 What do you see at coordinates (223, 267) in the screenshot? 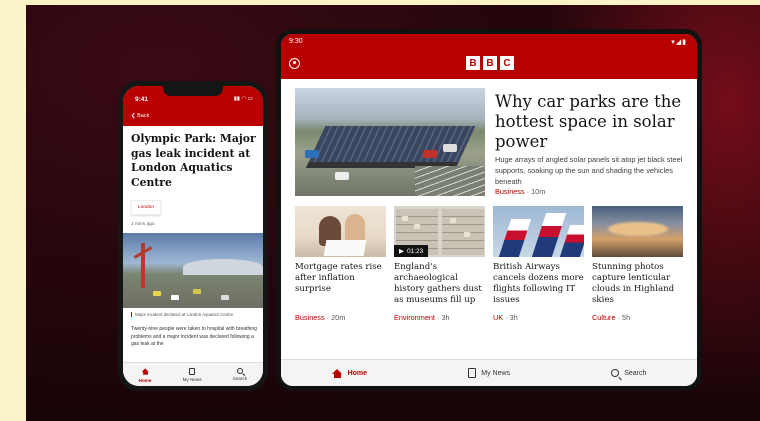
I see `aquatics-roof-shape` at bounding box center [223, 267].